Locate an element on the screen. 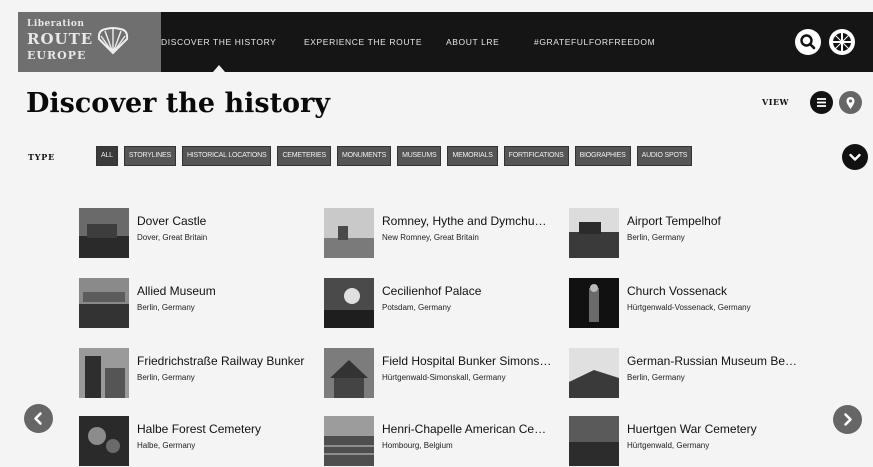 The height and width of the screenshot is (467, 873). map-view-icon is located at coordinates (850, 103).